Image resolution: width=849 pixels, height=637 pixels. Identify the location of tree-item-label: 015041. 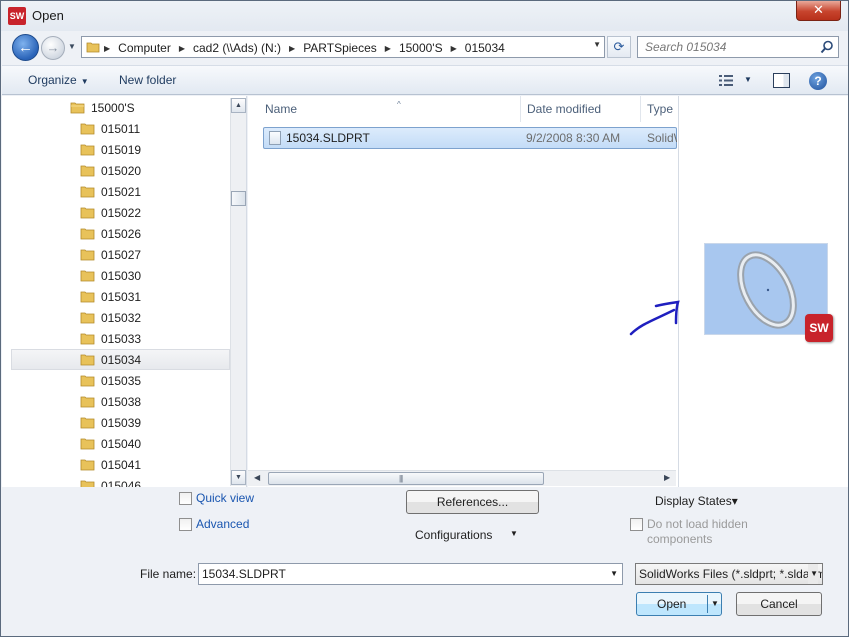
(121, 464).